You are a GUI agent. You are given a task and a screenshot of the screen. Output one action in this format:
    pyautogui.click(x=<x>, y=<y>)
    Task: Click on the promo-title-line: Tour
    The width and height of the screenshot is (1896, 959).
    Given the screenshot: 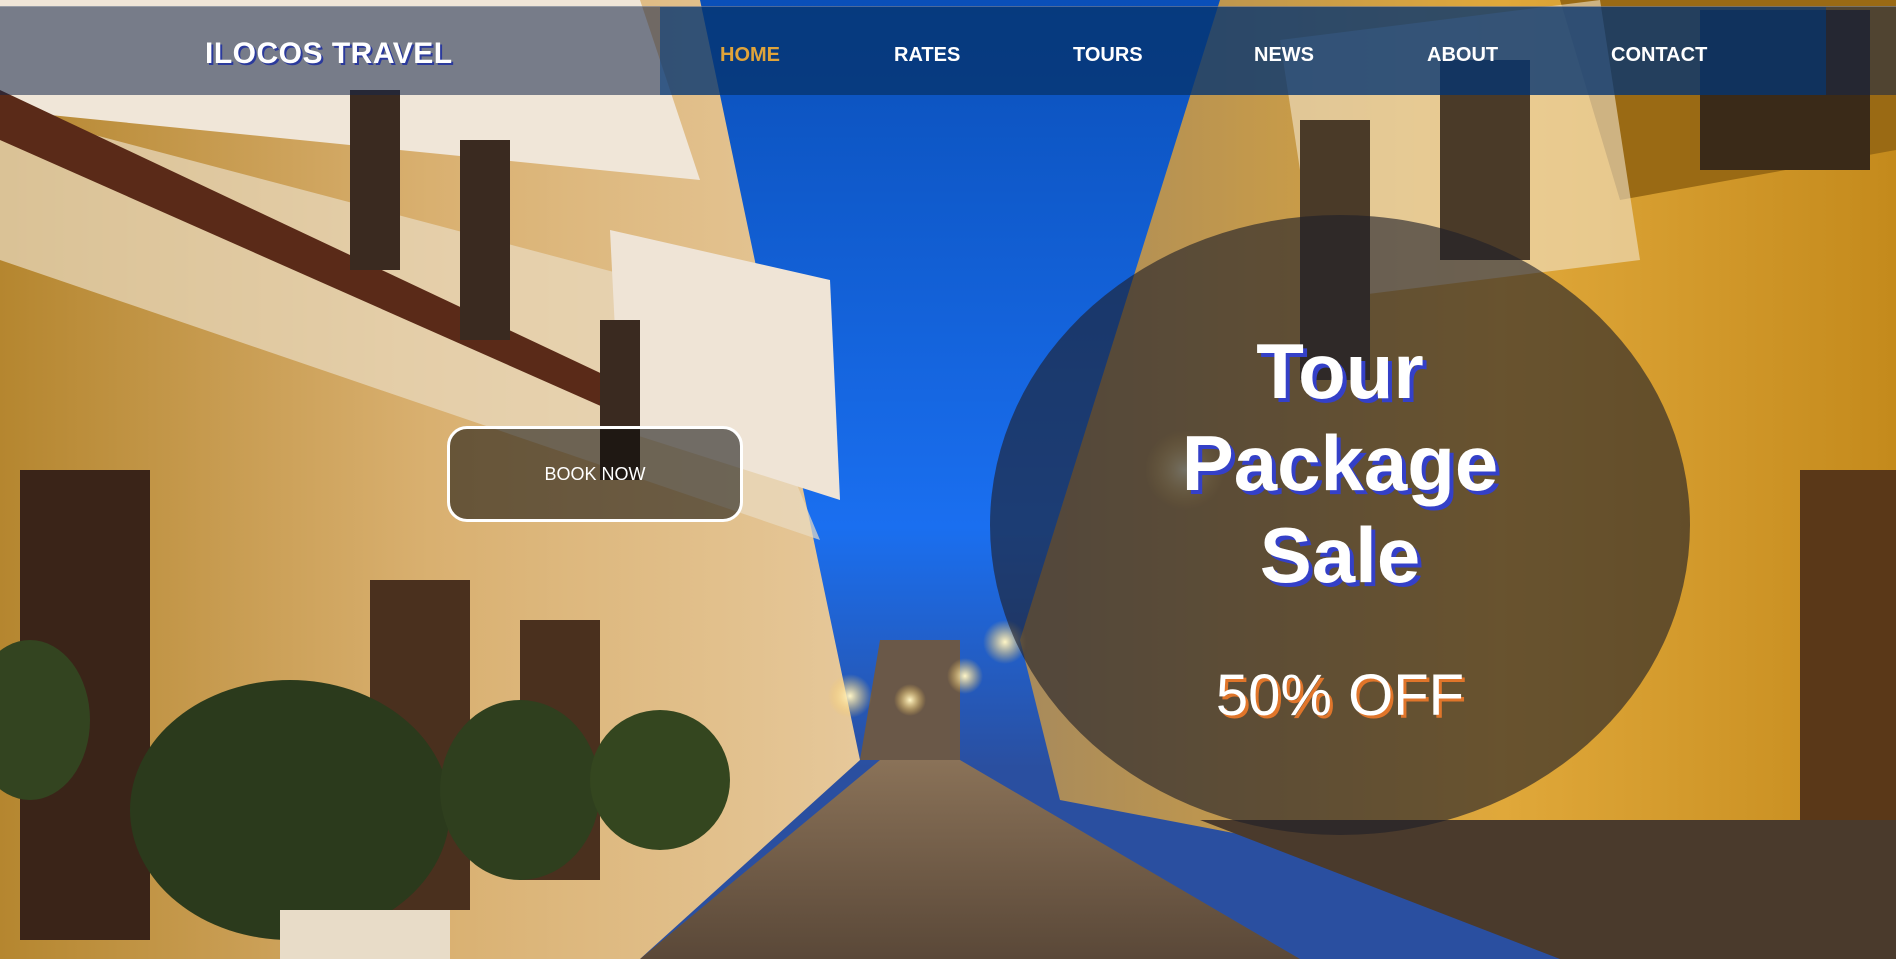 What is the action you would take?
    pyautogui.click(x=1340, y=371)
    